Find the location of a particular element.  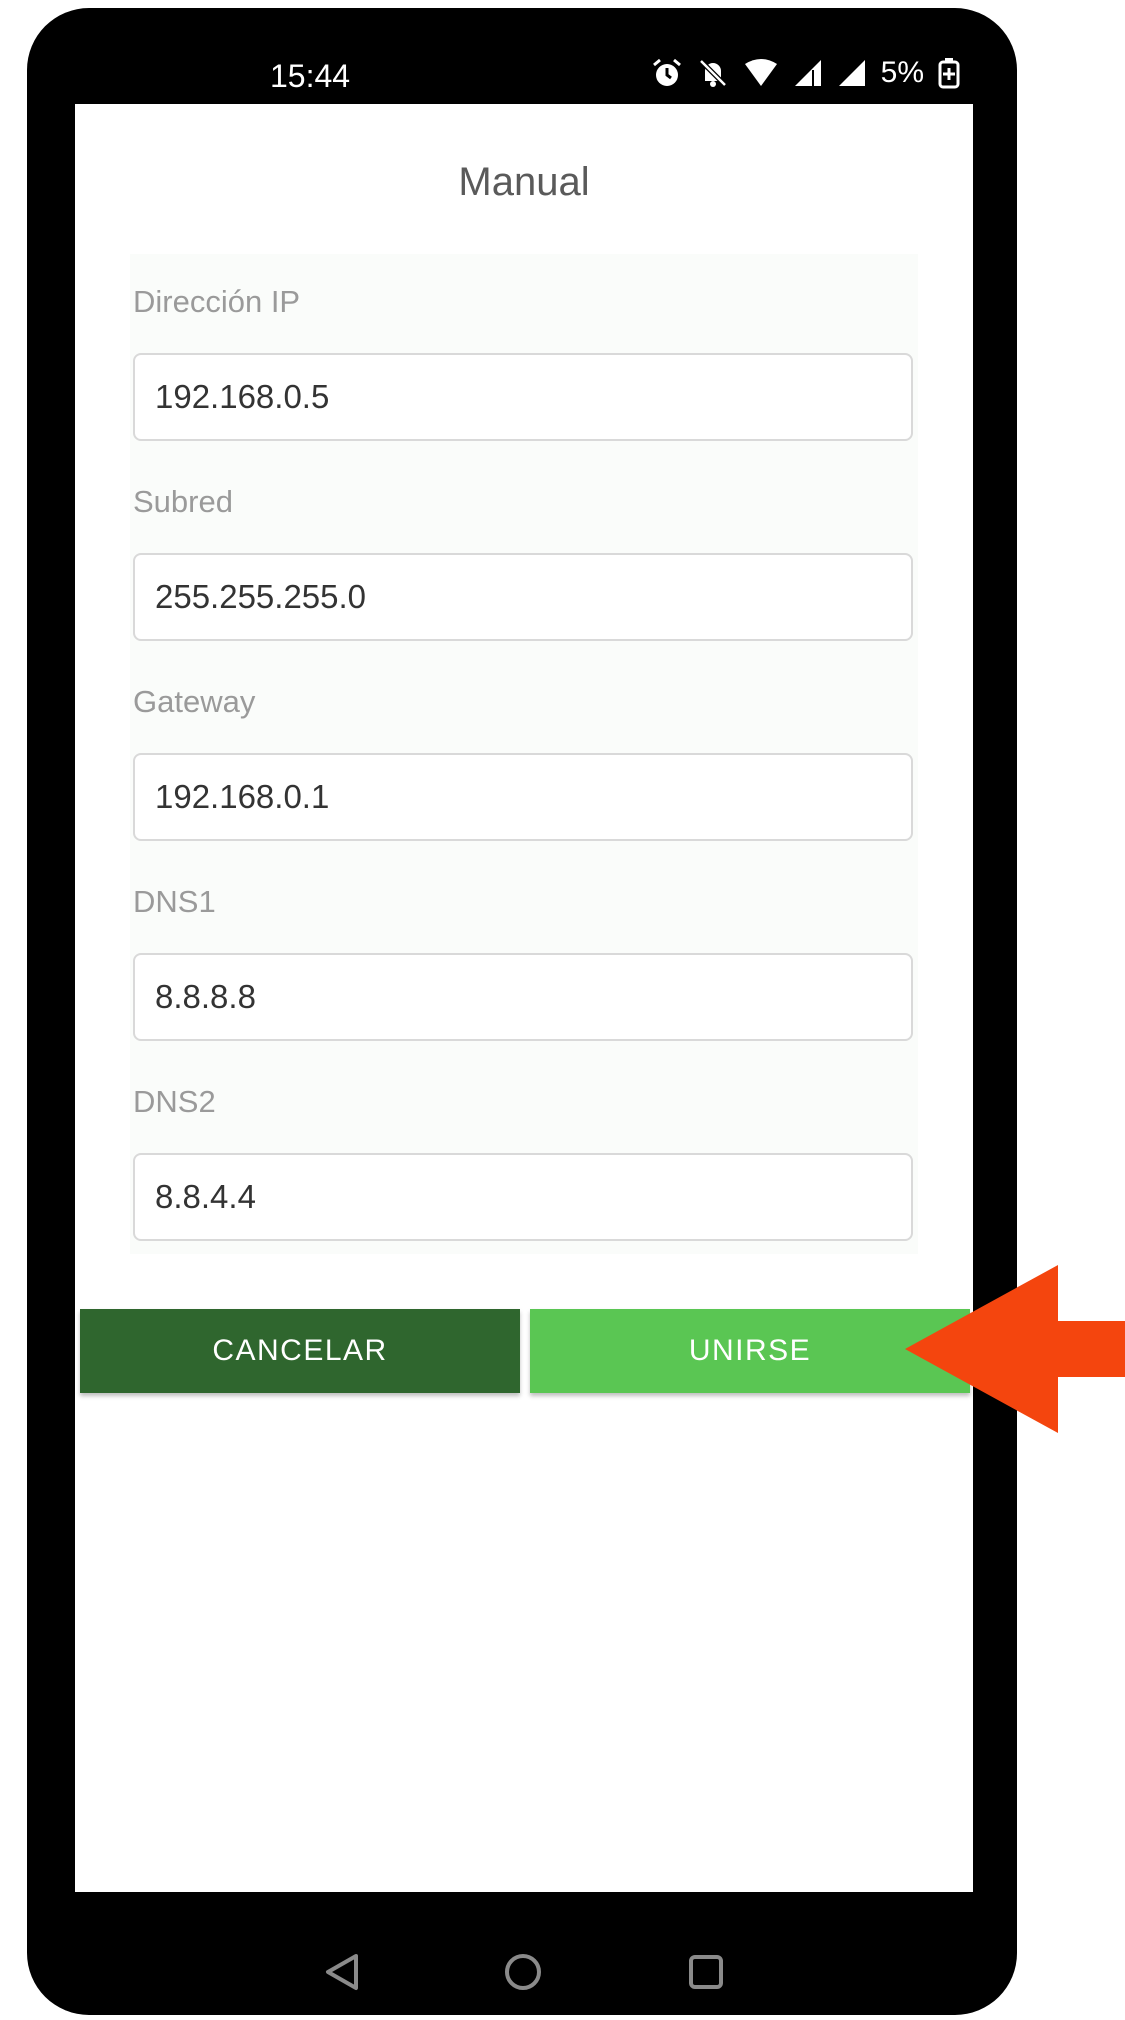

cancel-button: CANCELAR is located at coordinates (300, 1351).